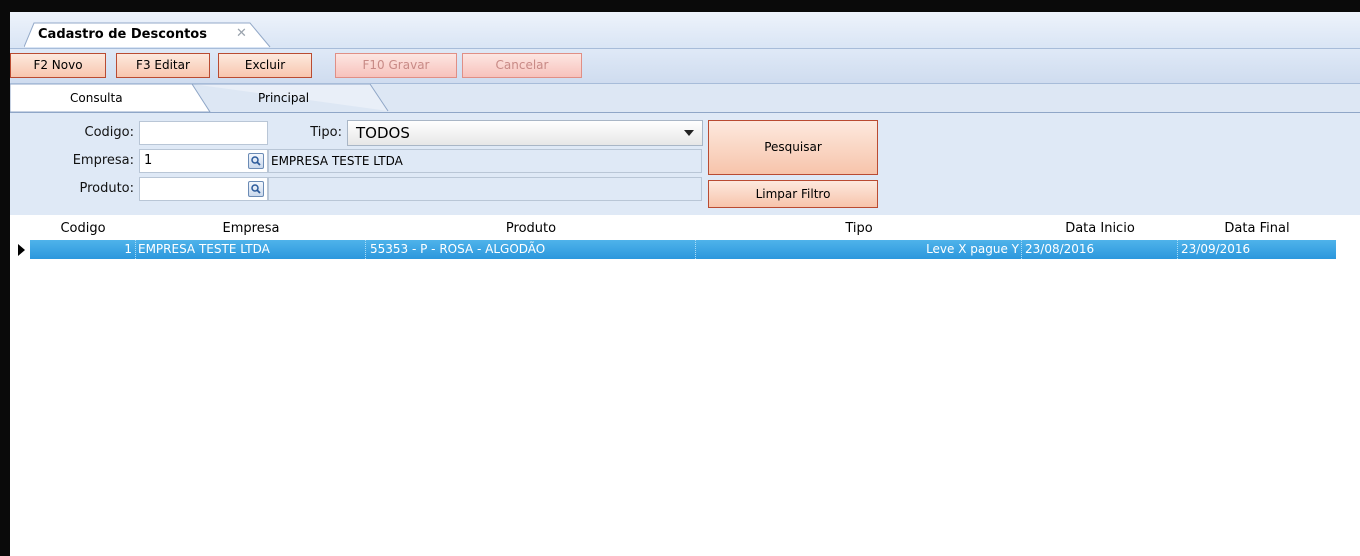  What do you see at coordinates (58, 65) in the screenshot?
I see `new-button: F2 Novo` at bounding box center [58, 65].